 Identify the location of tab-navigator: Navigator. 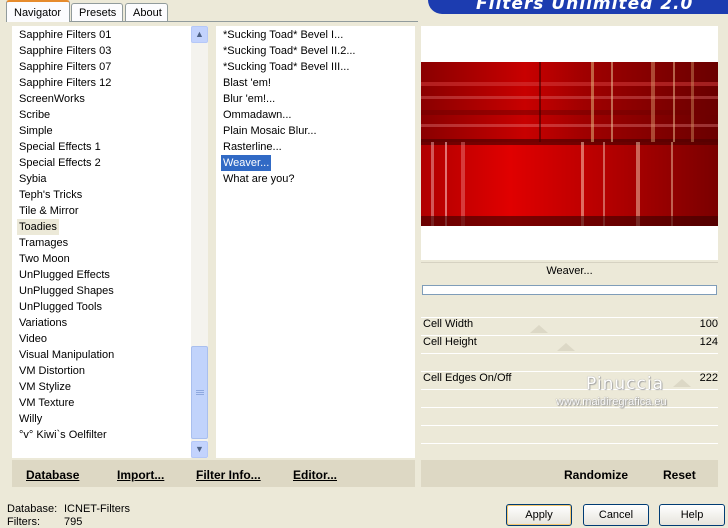
(38, 11).